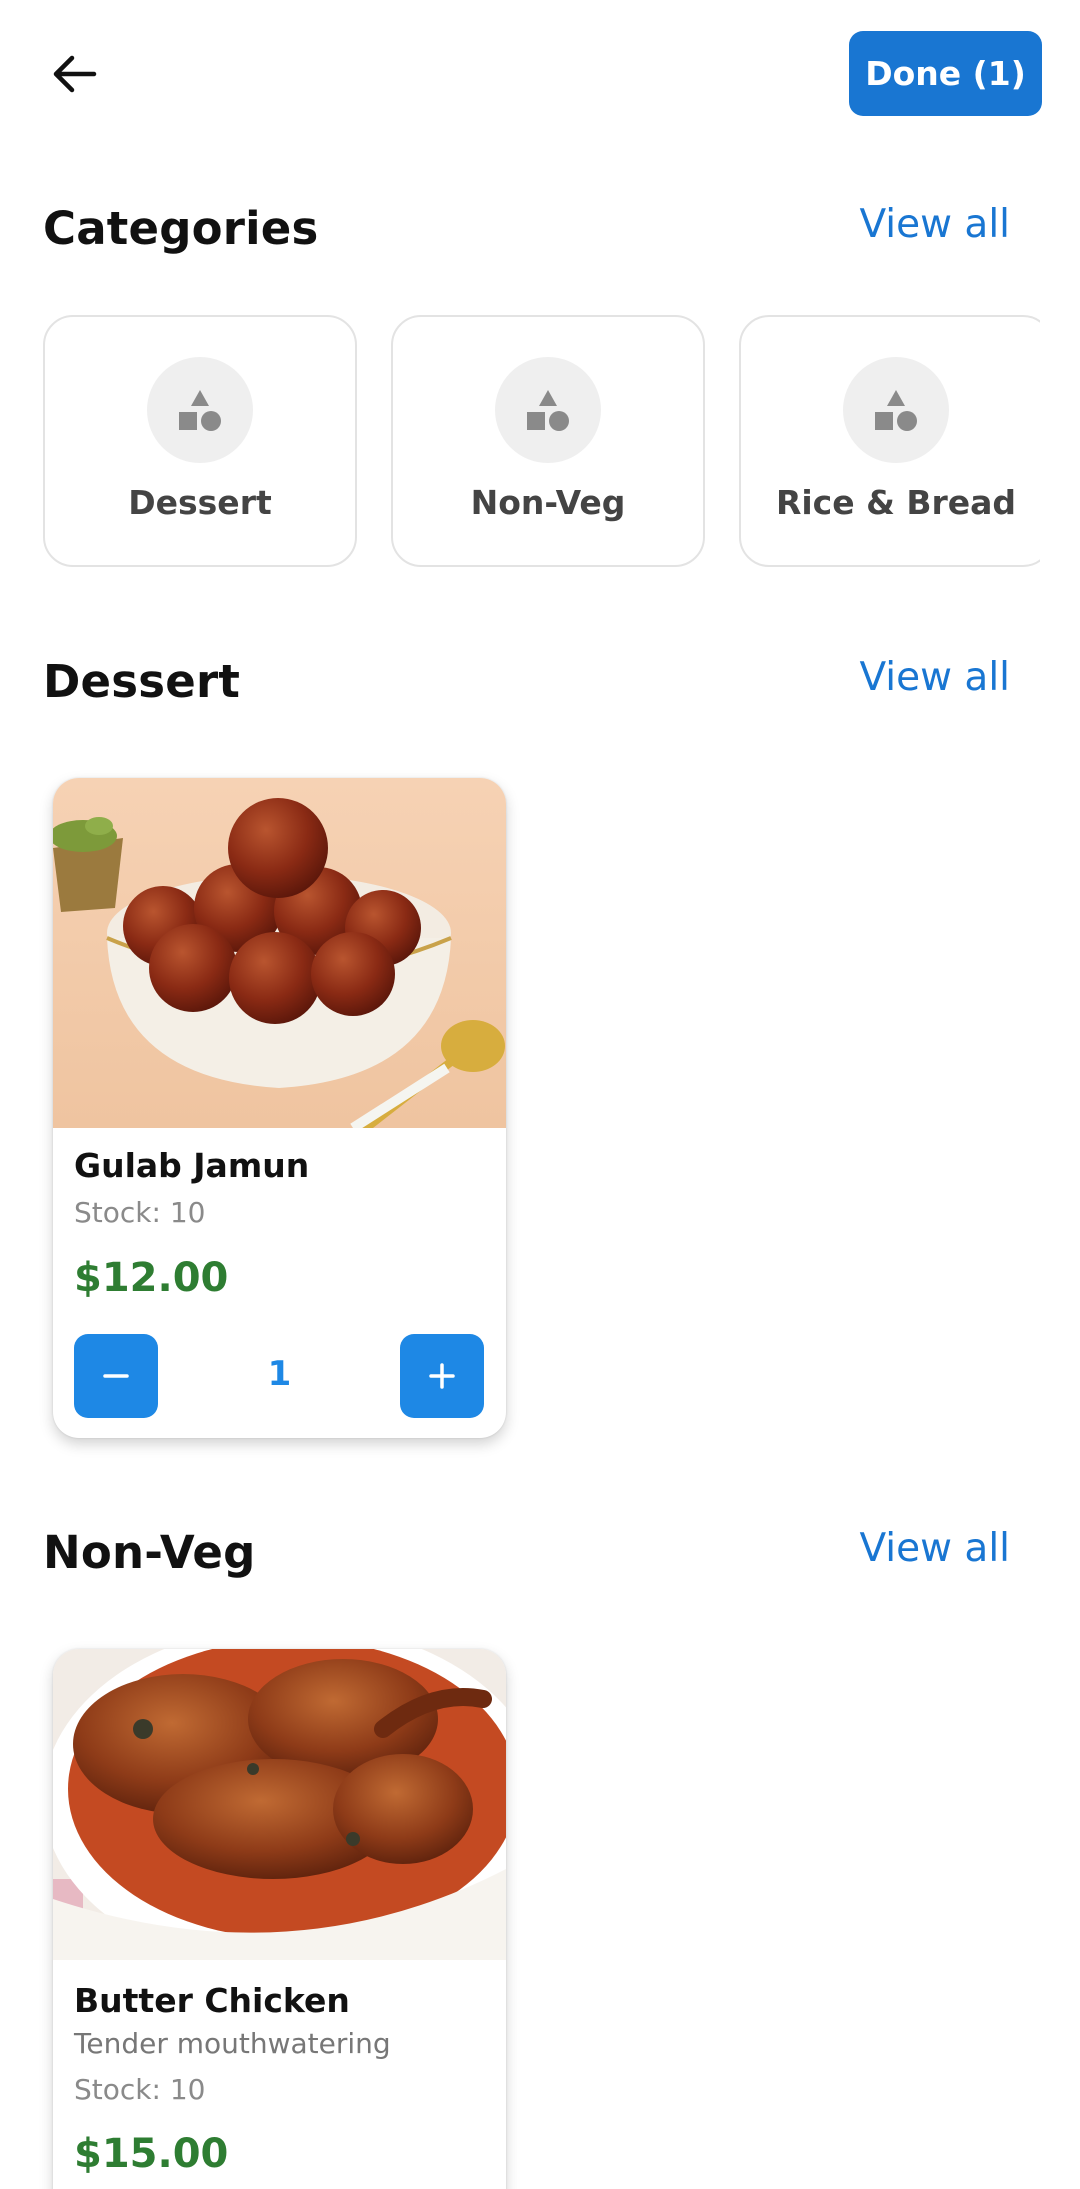 The height and width of the screenshot is (2189, 1080). Describe the element at coordinates (945, 73) in the screenshot. I see `done-button: Done (1)` at that location.